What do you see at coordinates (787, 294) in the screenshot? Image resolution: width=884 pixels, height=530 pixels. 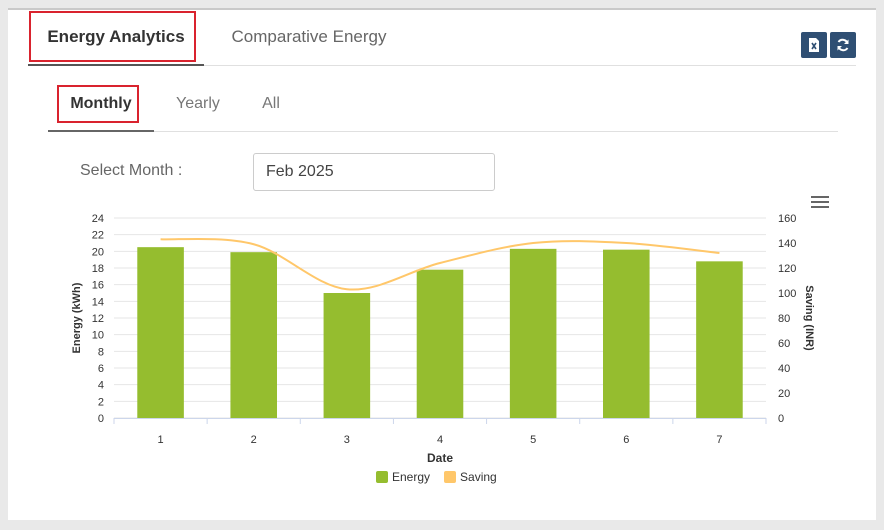 I see `y2-tick-label: 100` at bounding box center [787, 294].